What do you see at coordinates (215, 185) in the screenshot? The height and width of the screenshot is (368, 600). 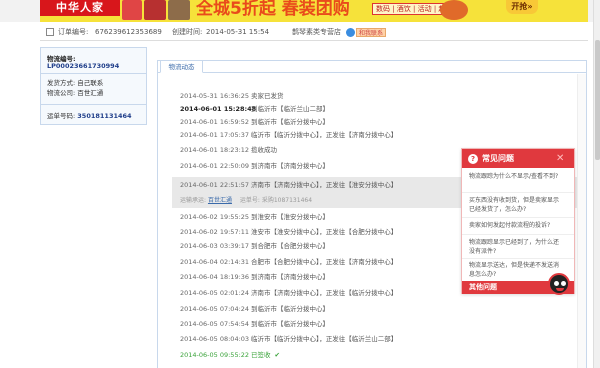 I see `timeline-time: 2014-06-01 22:51:57` at bounding box center [215, 185].